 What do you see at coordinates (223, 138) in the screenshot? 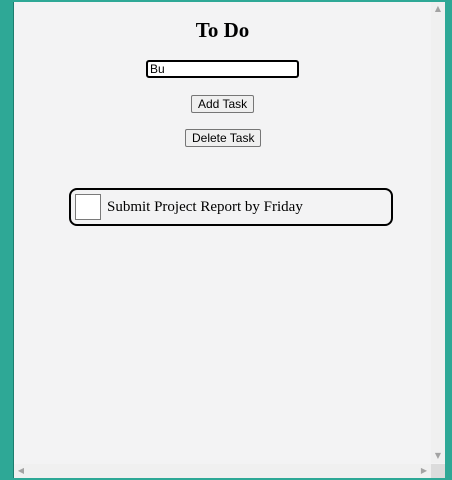
I see `delete-task-button: Delete Task` at bounding box center [223, 138].